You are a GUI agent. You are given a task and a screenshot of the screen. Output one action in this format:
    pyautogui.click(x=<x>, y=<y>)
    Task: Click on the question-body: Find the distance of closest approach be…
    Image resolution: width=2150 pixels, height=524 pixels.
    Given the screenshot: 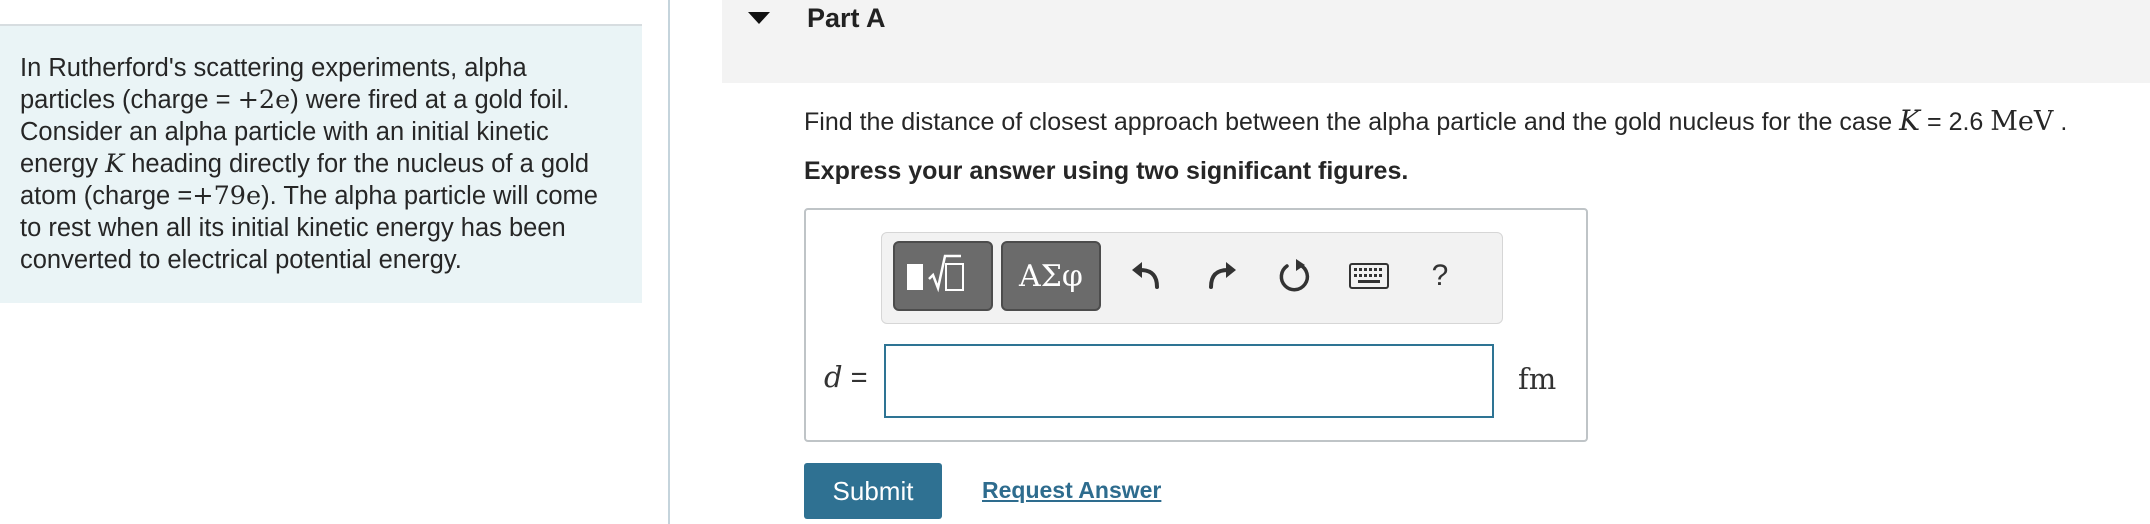 What is the action you would take?
    pyautogui.click(x=1352, y=122)
    